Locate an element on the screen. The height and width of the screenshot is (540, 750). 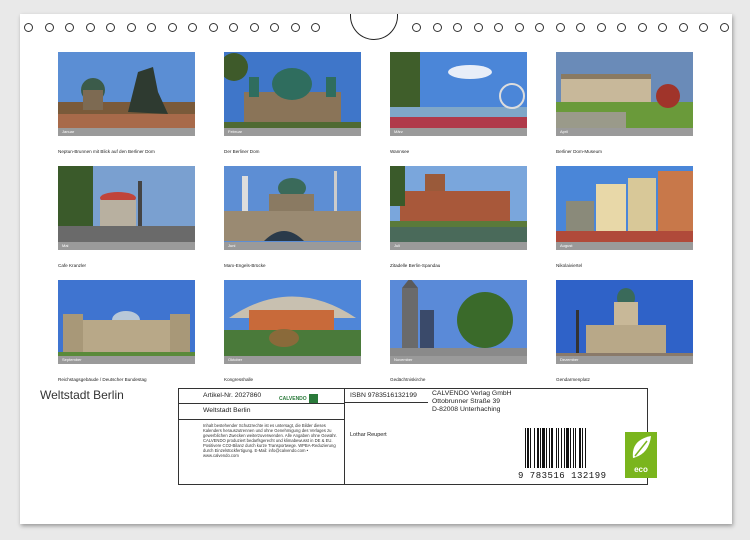
photo-caption: Zitadelle Berlin-Spandau is located at coordinates (415, 265).